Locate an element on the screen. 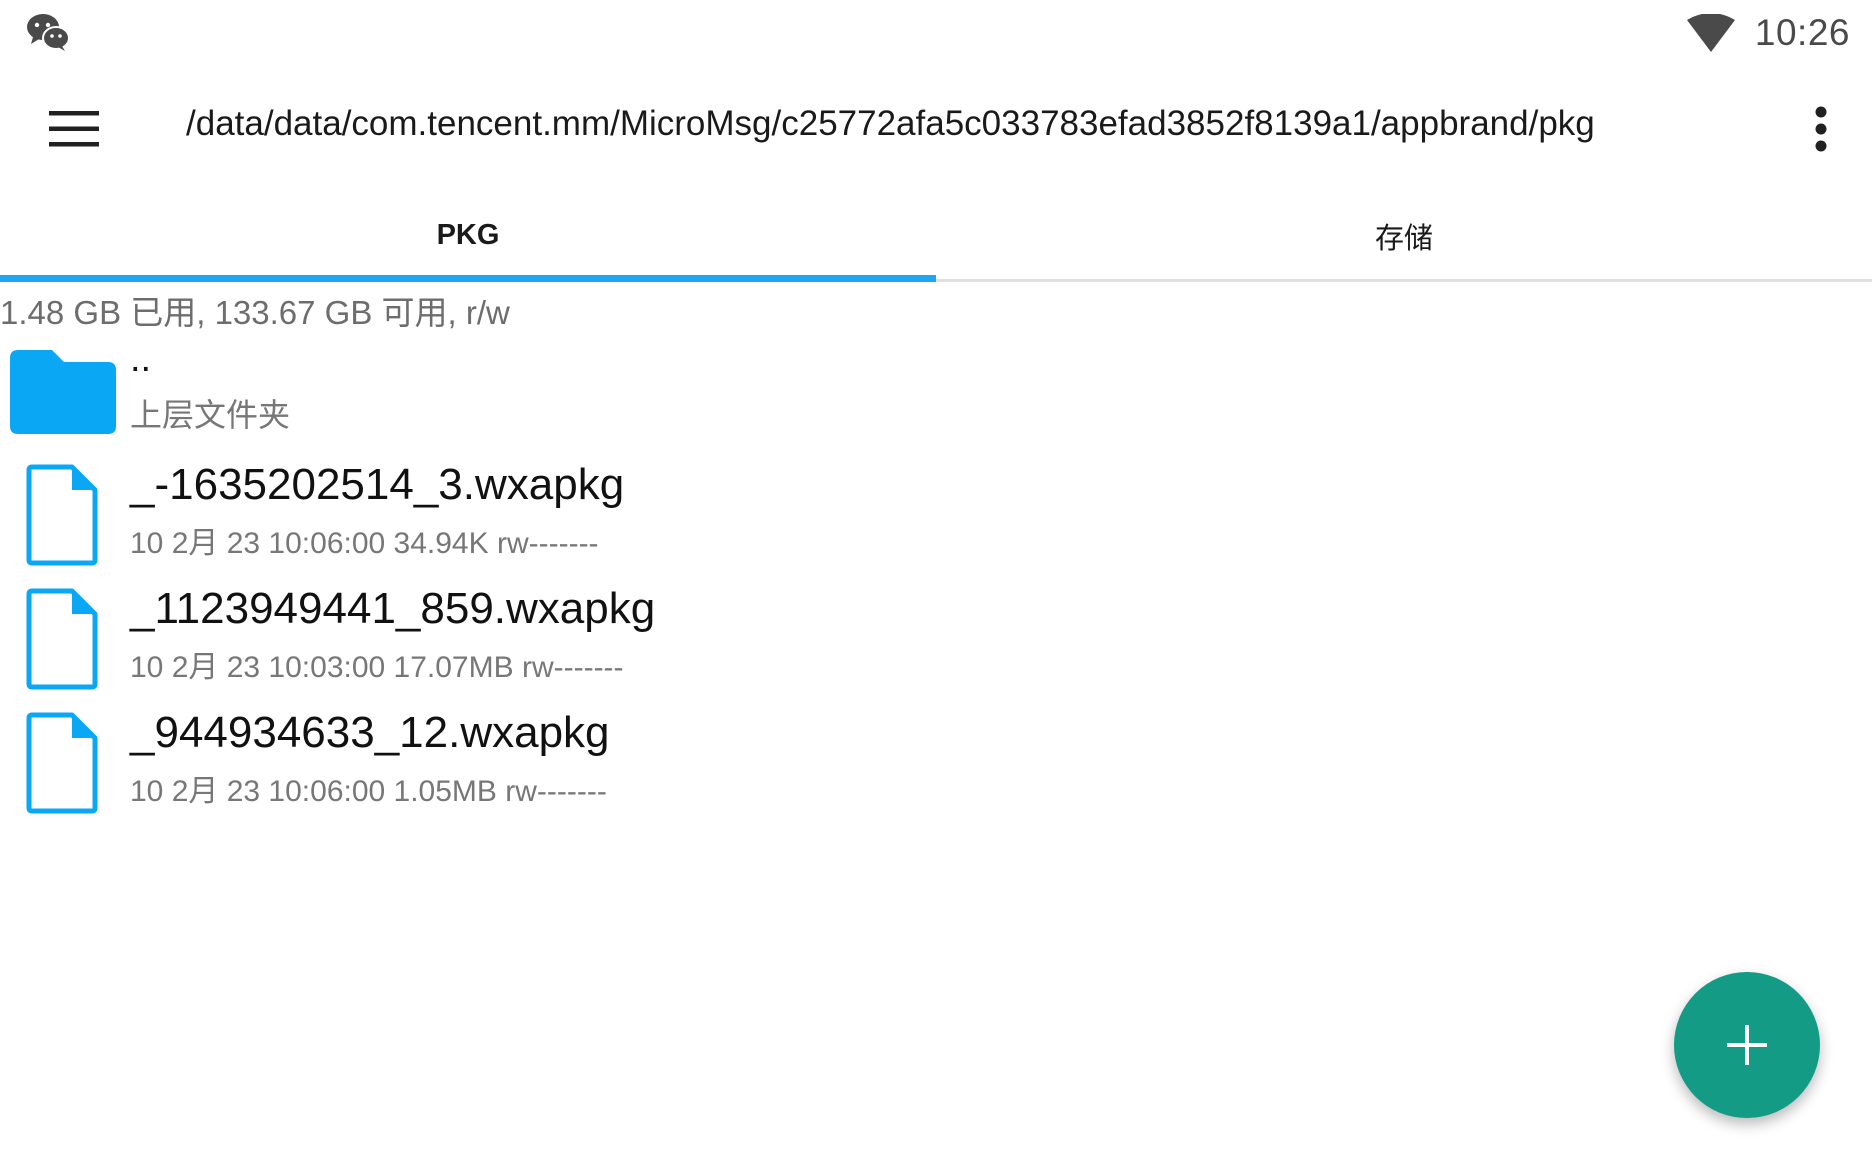 The width and height of the screenshot is (1872, 1170). status-time: 10:26 is located at coordinates (1802, 32).